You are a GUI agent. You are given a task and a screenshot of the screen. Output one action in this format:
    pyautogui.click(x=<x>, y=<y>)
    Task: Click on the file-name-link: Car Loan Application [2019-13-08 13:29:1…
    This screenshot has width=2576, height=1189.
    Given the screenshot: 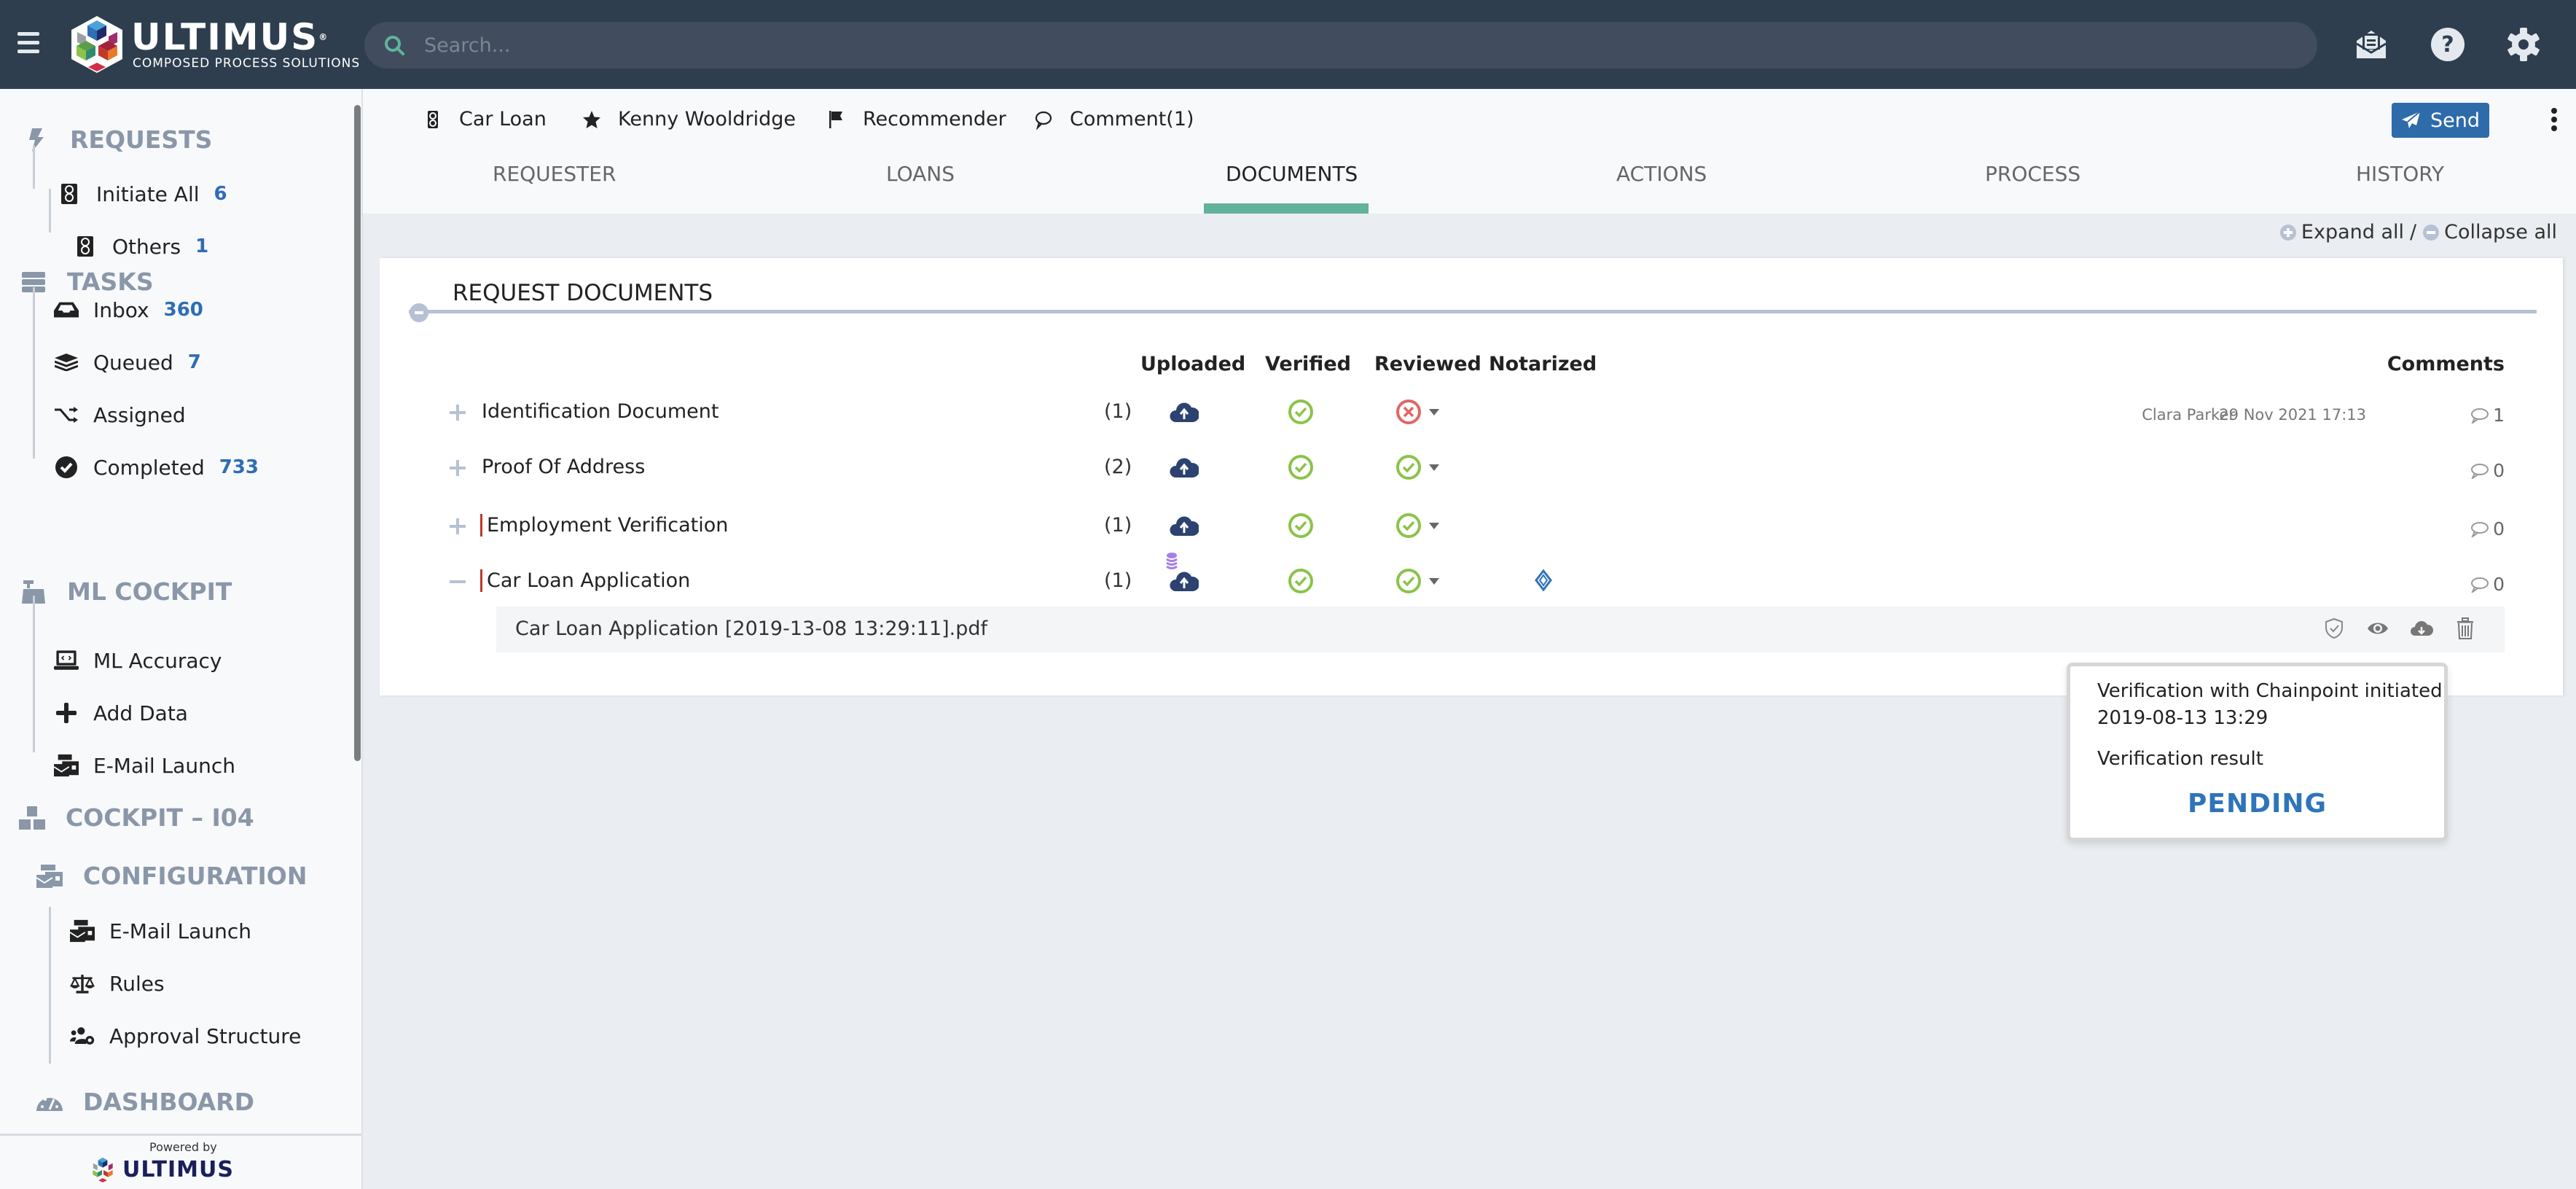 What is the action you would take?
    pyautogui.click(x=751, y=628)
    